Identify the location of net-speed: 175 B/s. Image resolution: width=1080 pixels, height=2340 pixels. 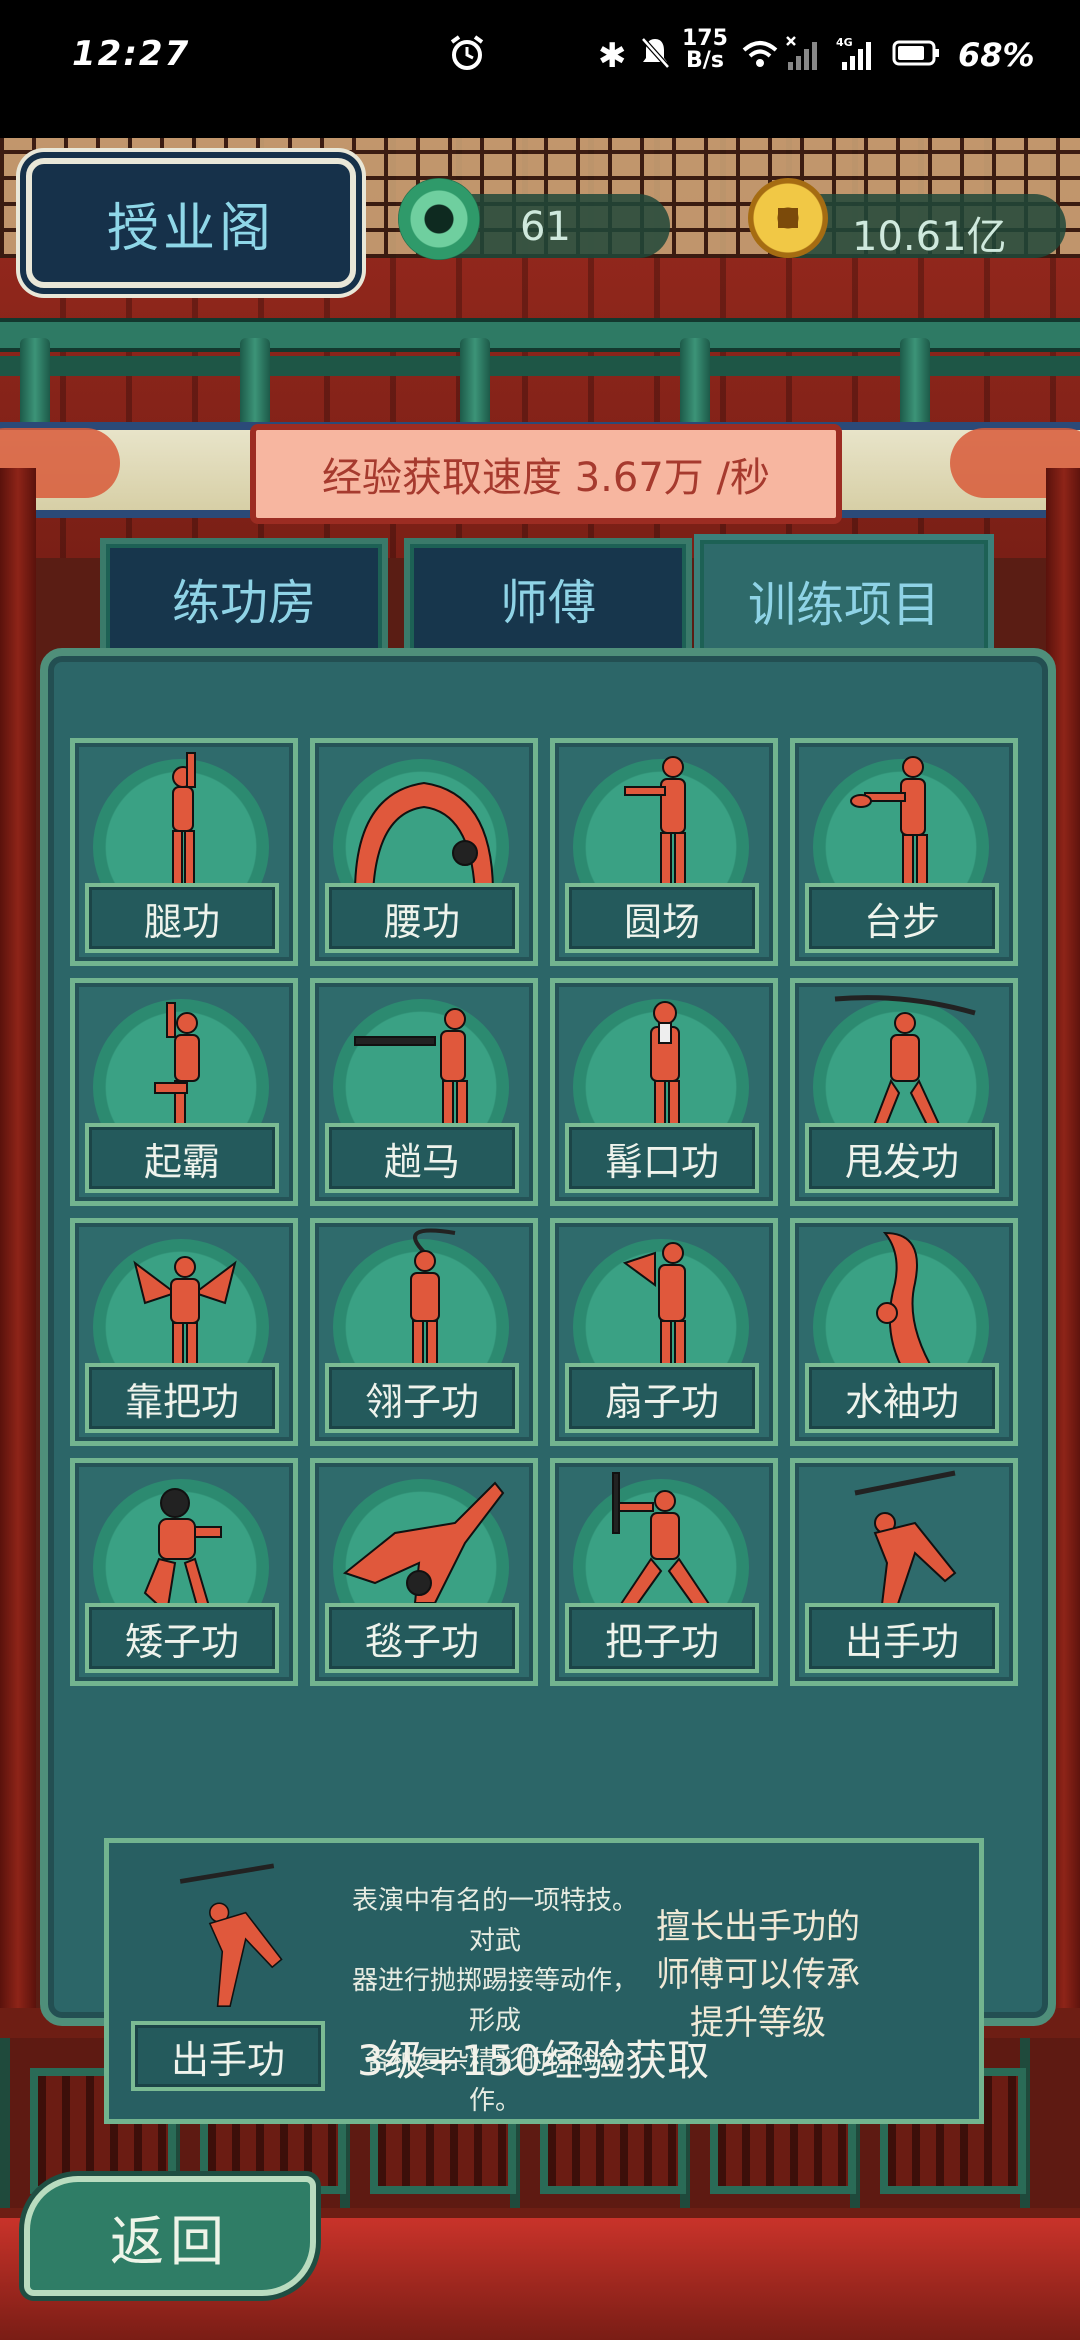
(705, 50).